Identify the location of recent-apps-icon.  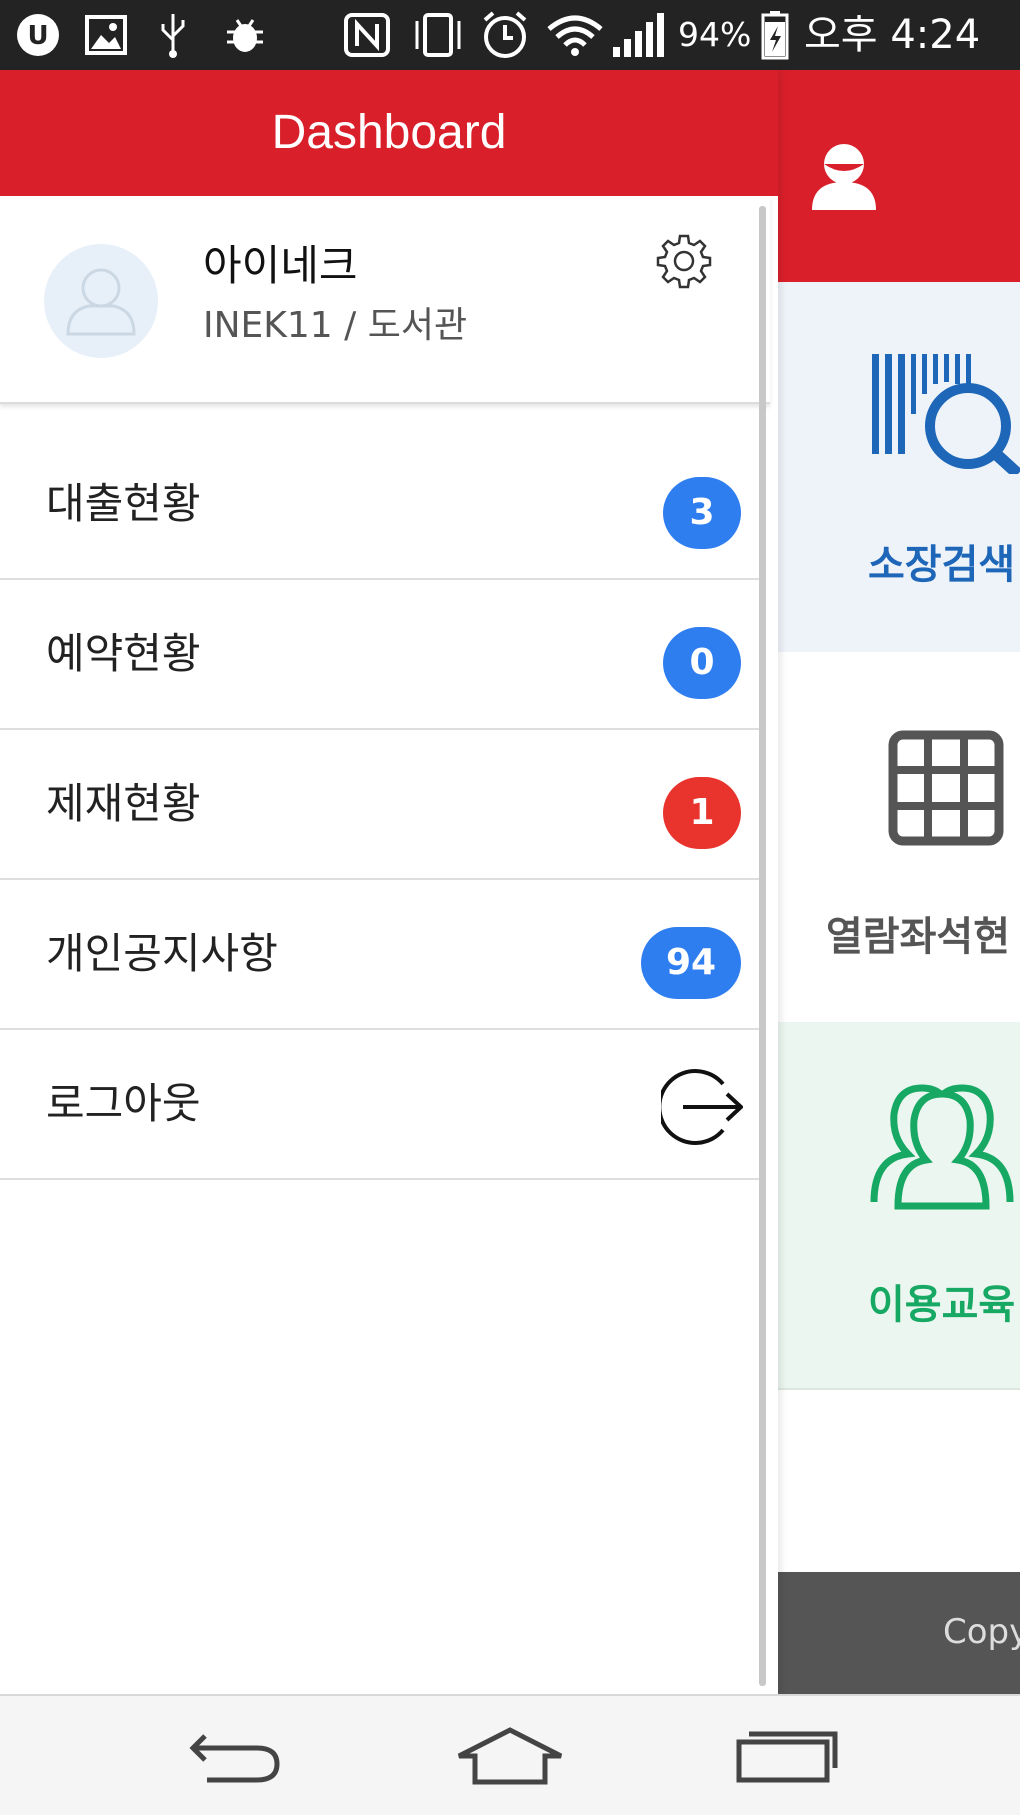
(787, 1755).